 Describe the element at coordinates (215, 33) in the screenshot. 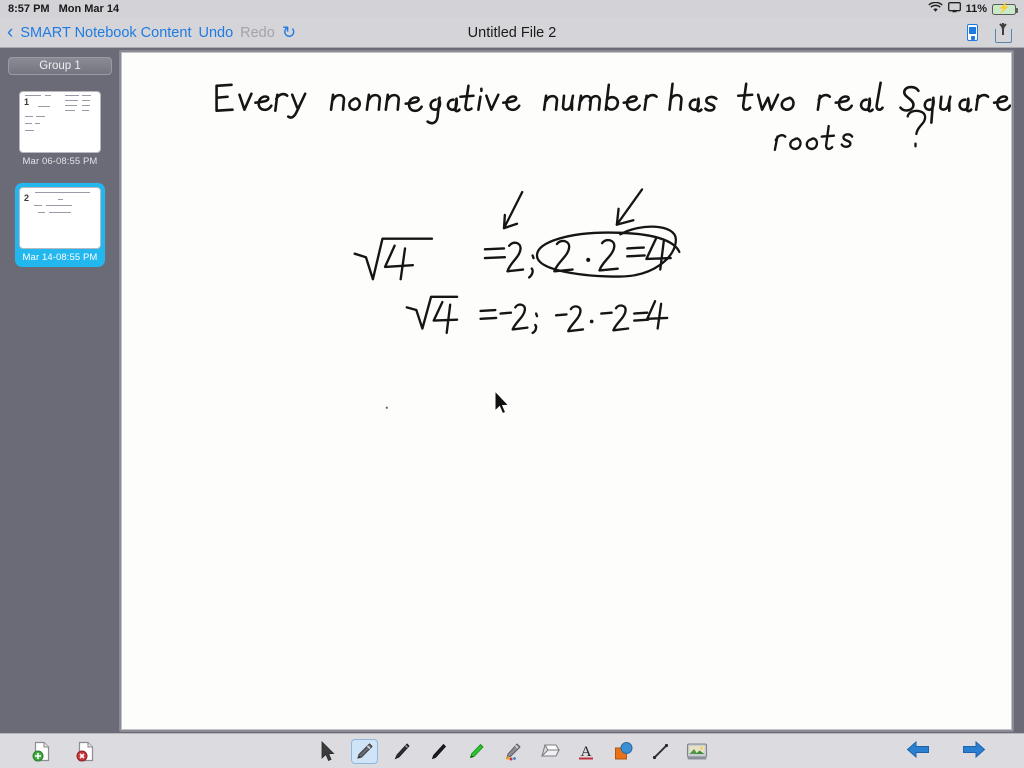

I see `undo-button: Undo` at that location.